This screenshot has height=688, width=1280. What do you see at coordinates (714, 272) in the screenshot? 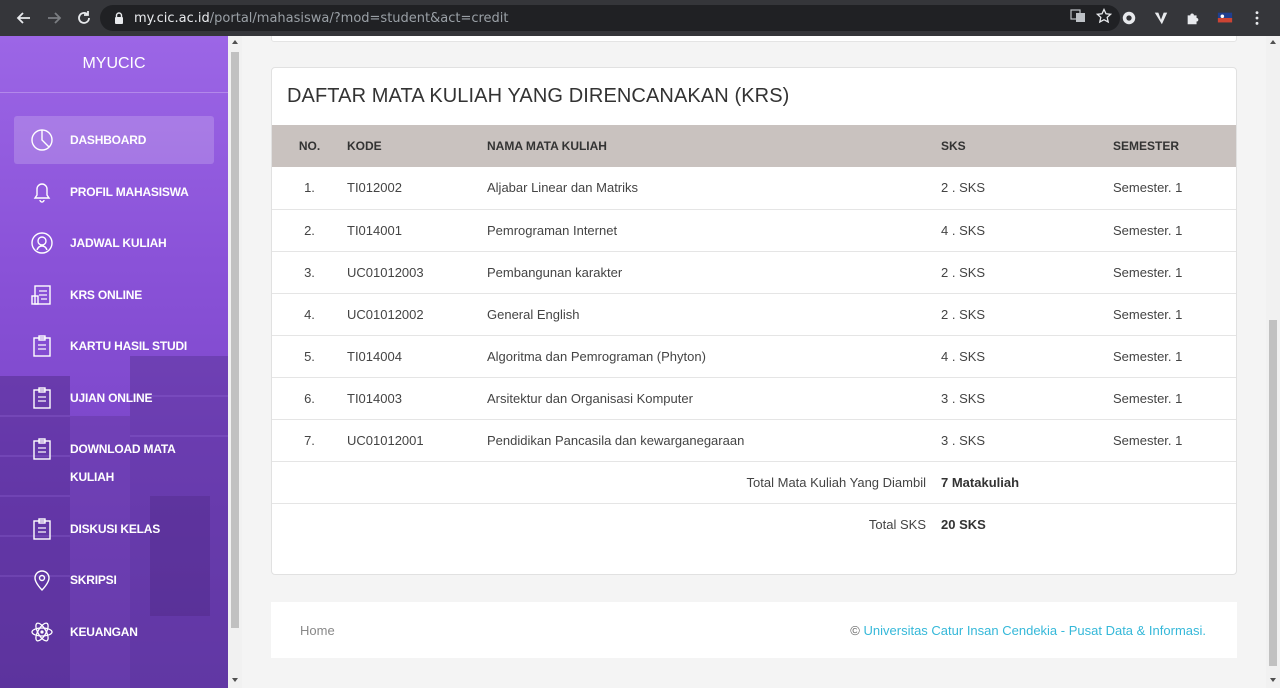
I see `cell-nama: Pembangunan karakter` at bounding box center [714, 272].